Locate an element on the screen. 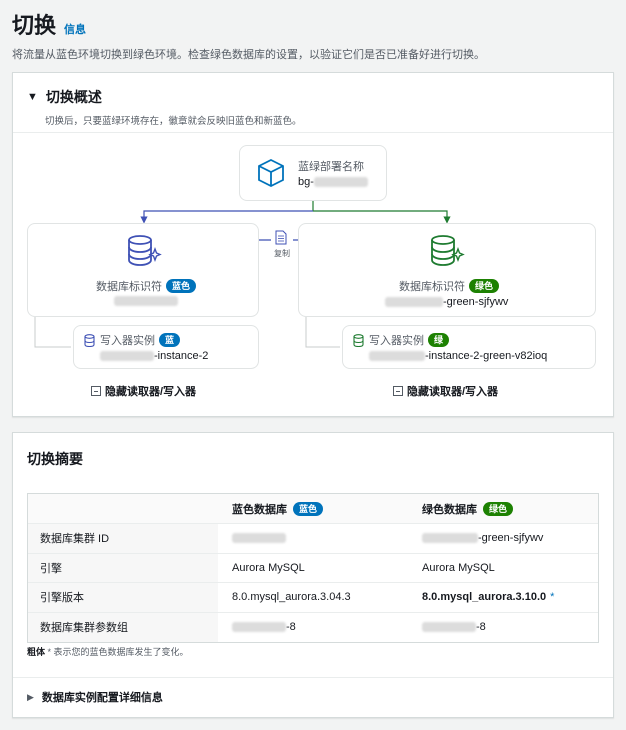  copy-label: 复制 is located at coordinates (282, 253).